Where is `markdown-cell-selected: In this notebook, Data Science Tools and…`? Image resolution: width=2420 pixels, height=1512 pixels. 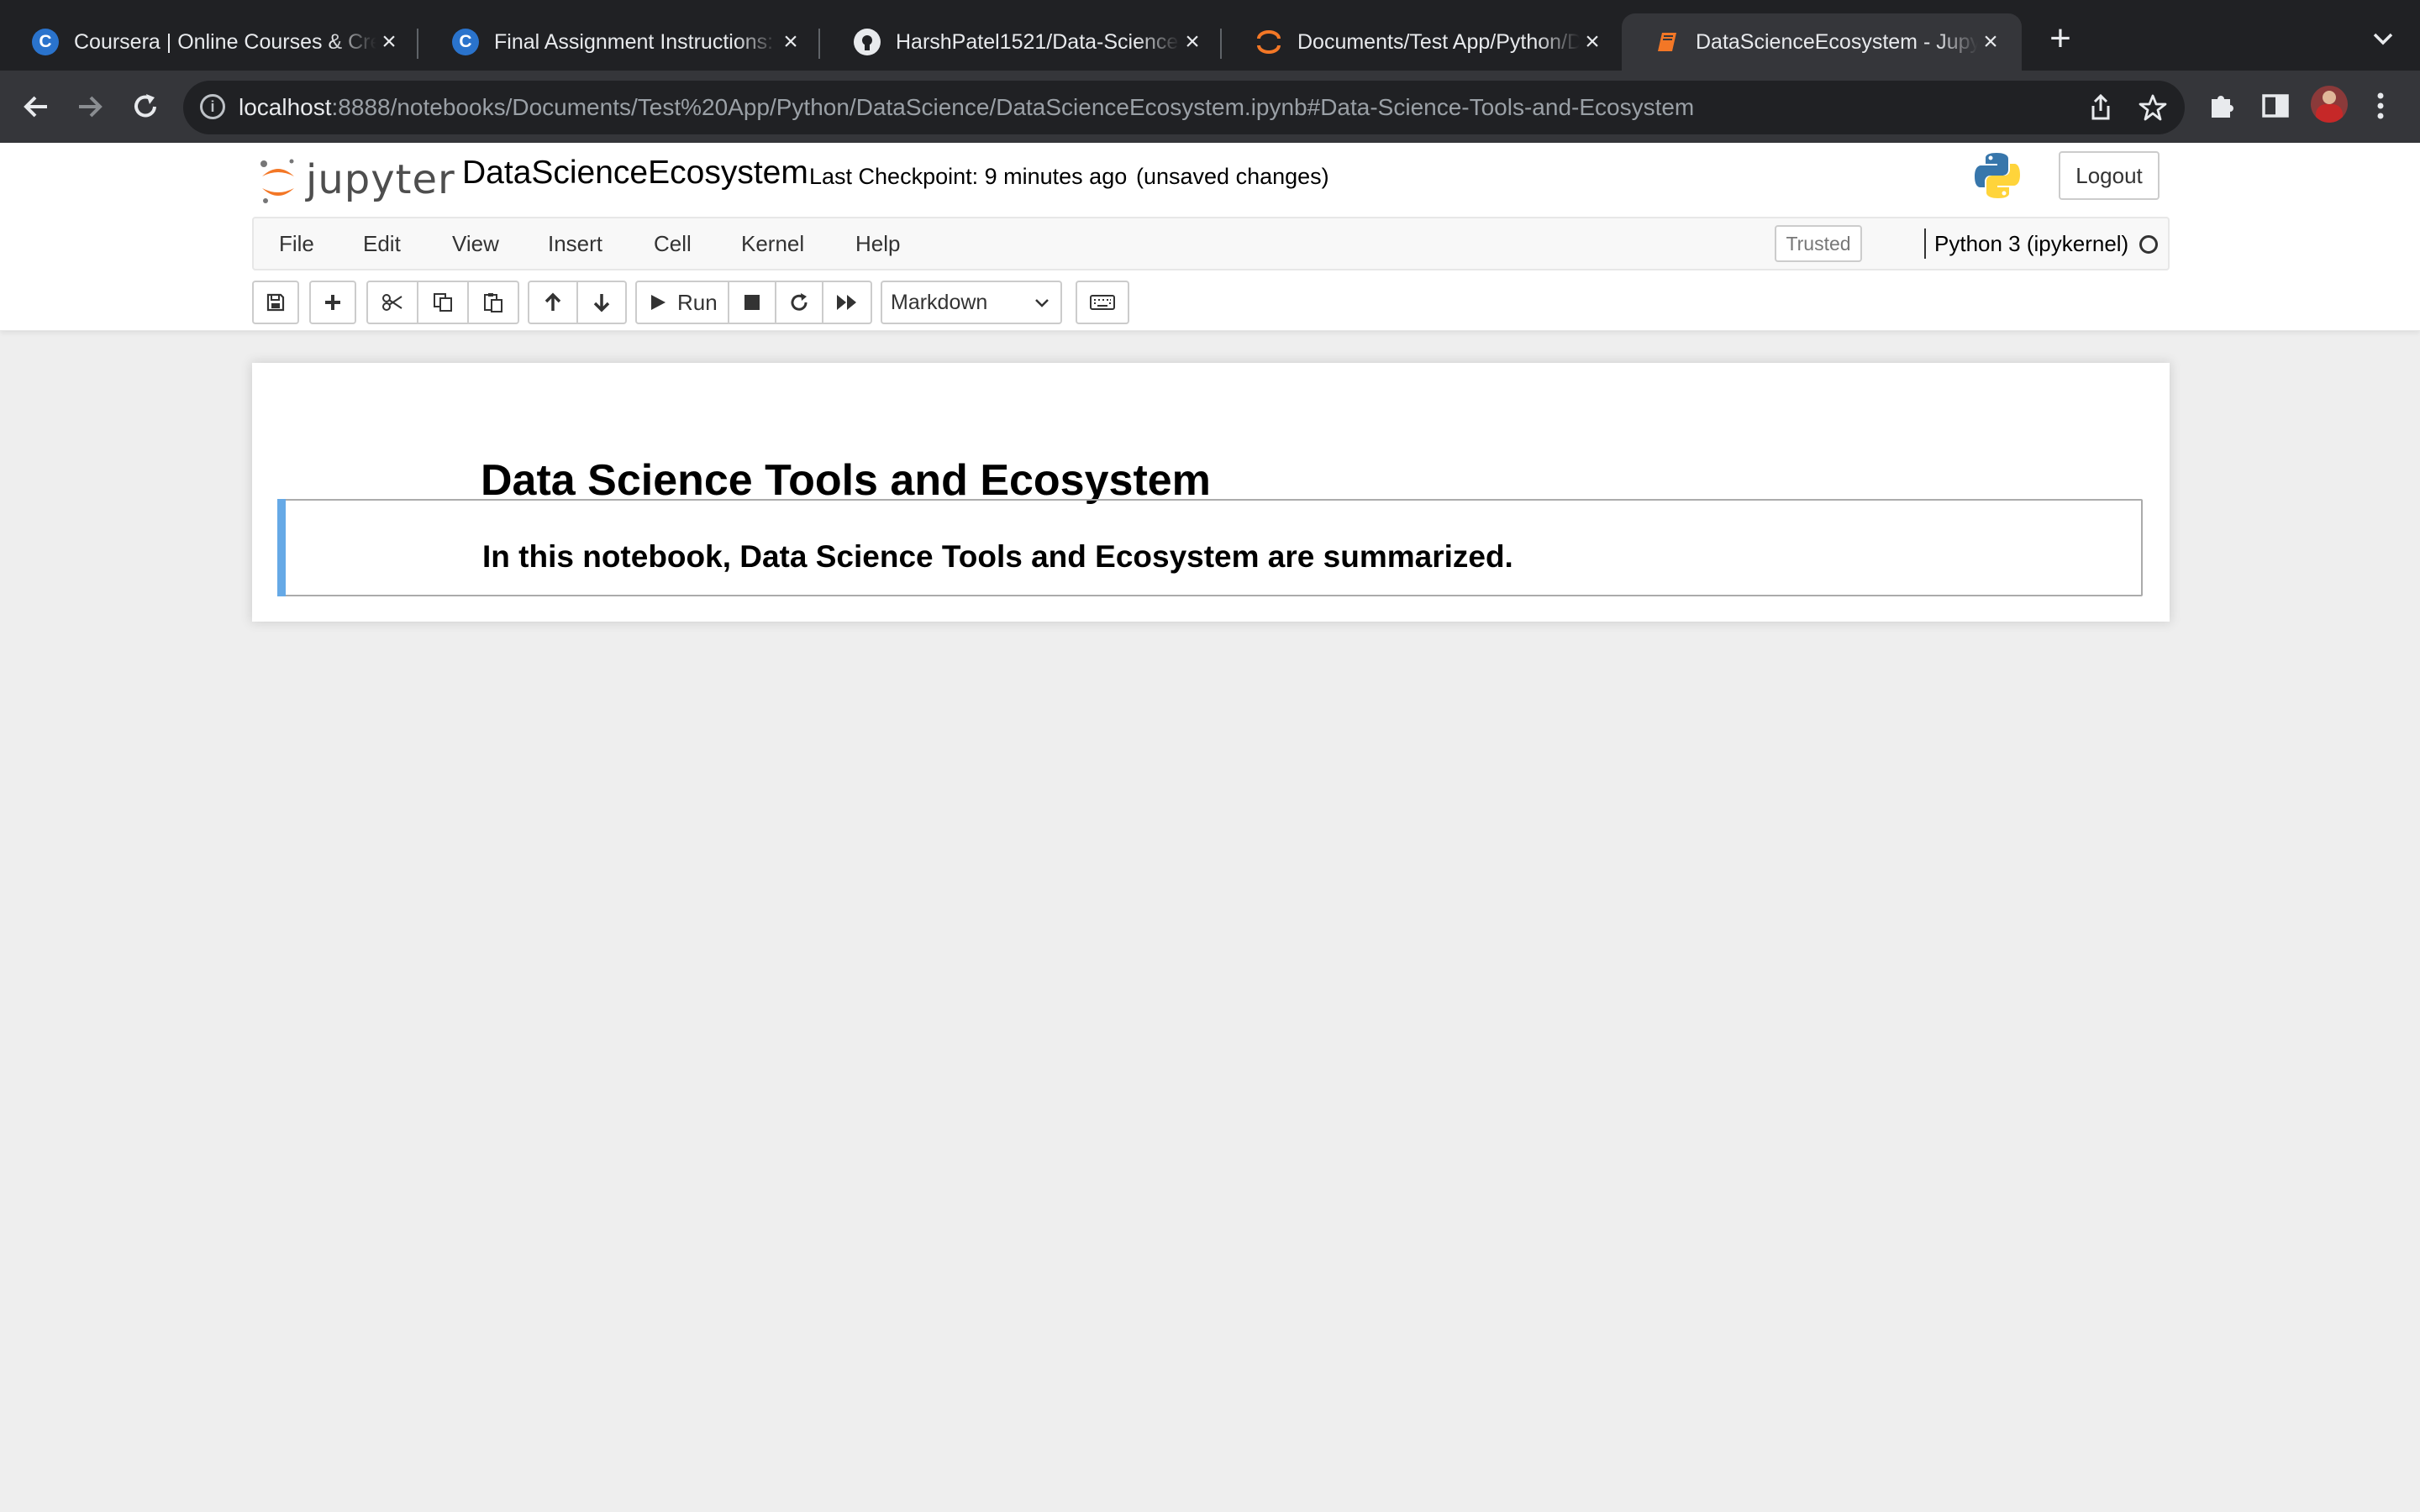
markdown-cell-selected: In this notebook, Data Science Tools and… is located at coordinates (1210, 547).